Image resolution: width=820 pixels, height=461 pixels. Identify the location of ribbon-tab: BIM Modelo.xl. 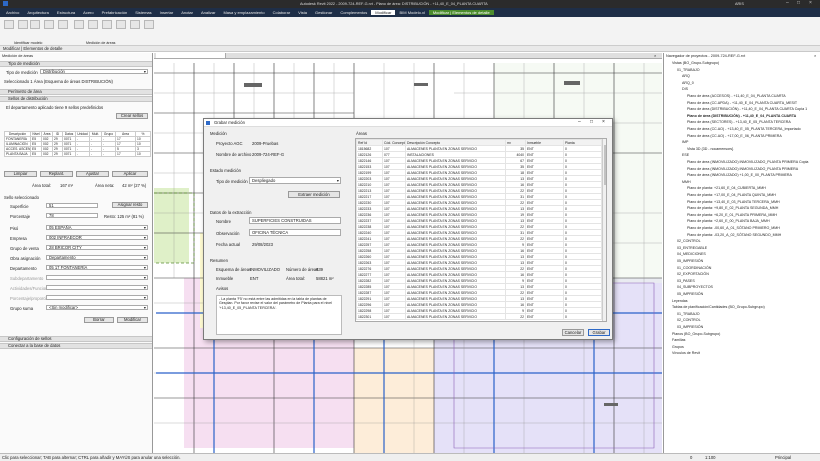
(411, 12).